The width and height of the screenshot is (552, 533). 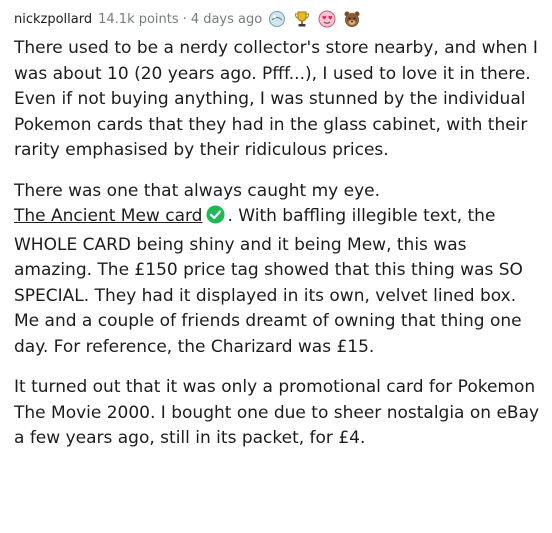 I want to click on awards-row, so click(x=314, y=19).